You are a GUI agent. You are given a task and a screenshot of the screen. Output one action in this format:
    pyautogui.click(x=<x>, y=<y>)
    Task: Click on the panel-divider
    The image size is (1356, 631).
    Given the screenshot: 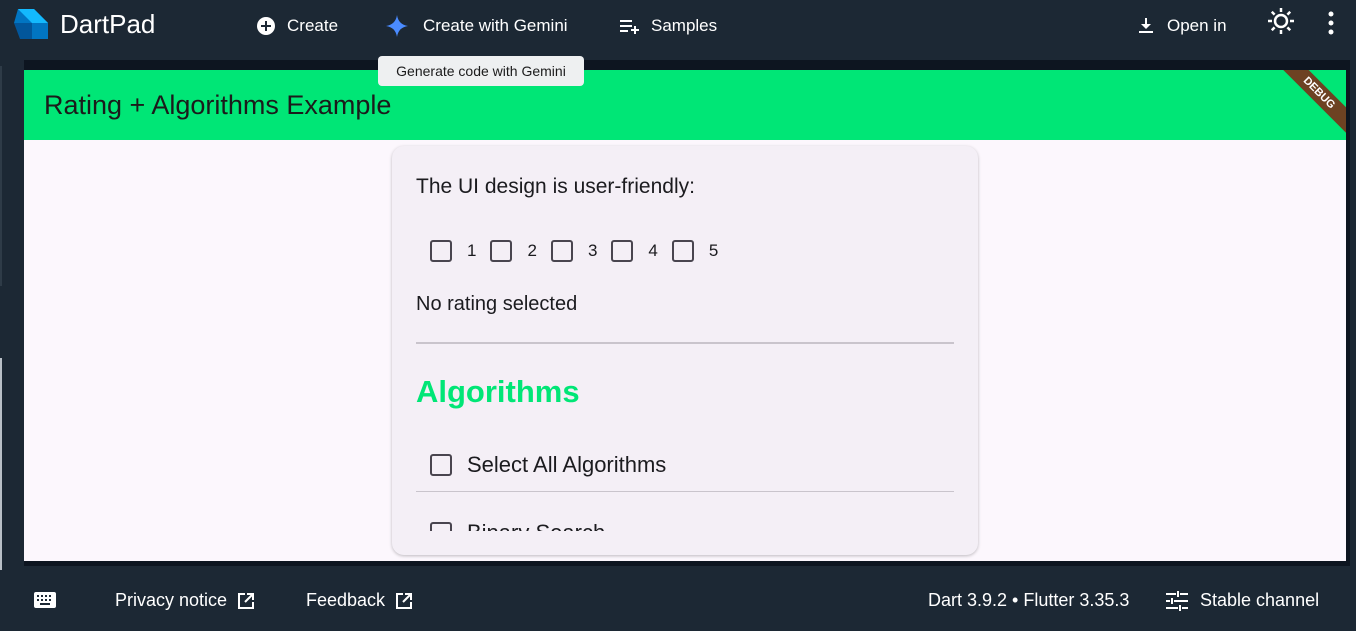 What is the action you would take?
    pyautogui.click(x=1, y=176)
    